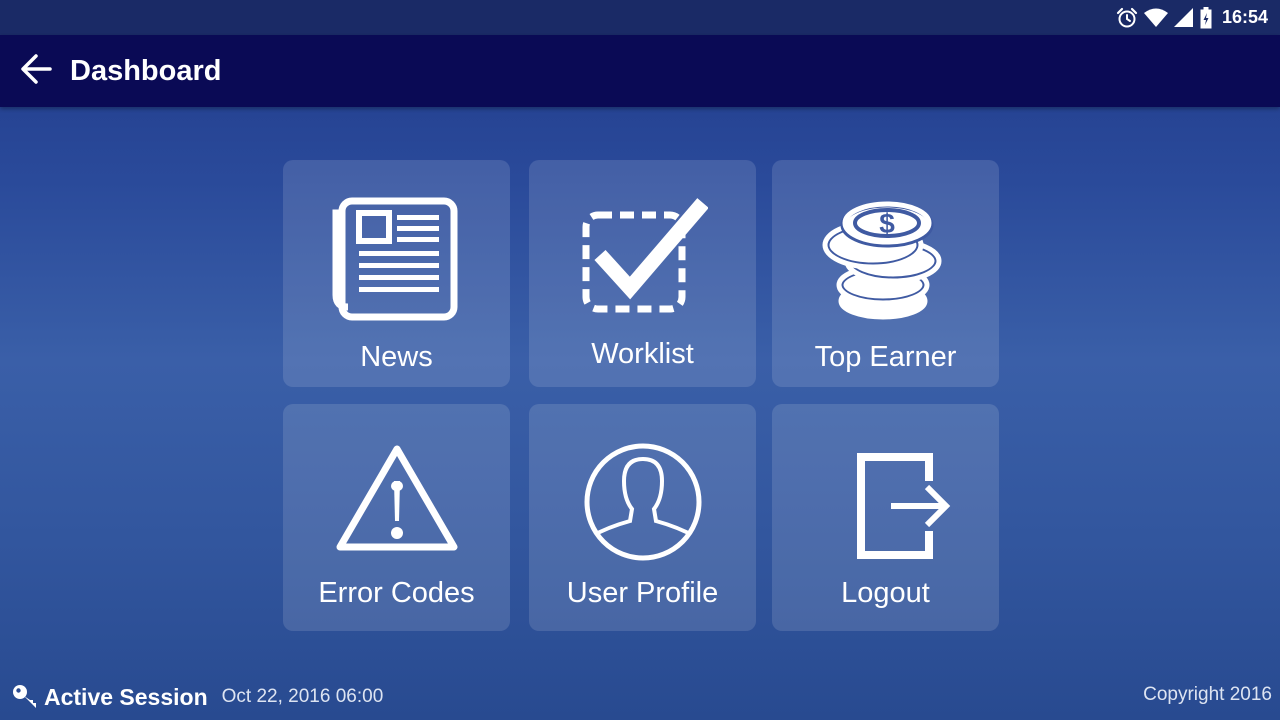 Image resolution: width=1280 pixels, height=720 pixels. Describe the element at coordinates (1207, 694) in the screenshot. I see `copyright-text: Copyright 2016` at that location.